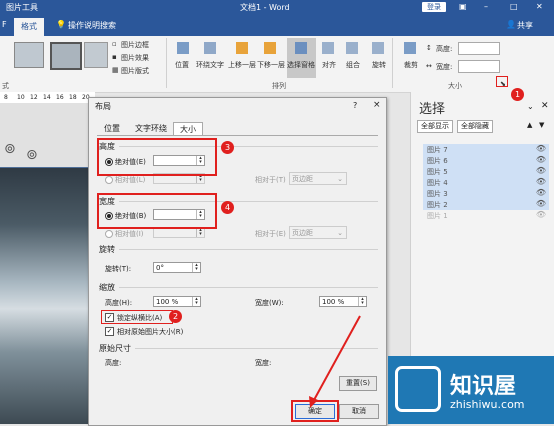 The height and width of the screenshot is (426, 554). What do you see at coordinates (487, 404) in the screenshot?
I see `watermark-en-text: zhishiwu.com` at bounding box center [487, 404].